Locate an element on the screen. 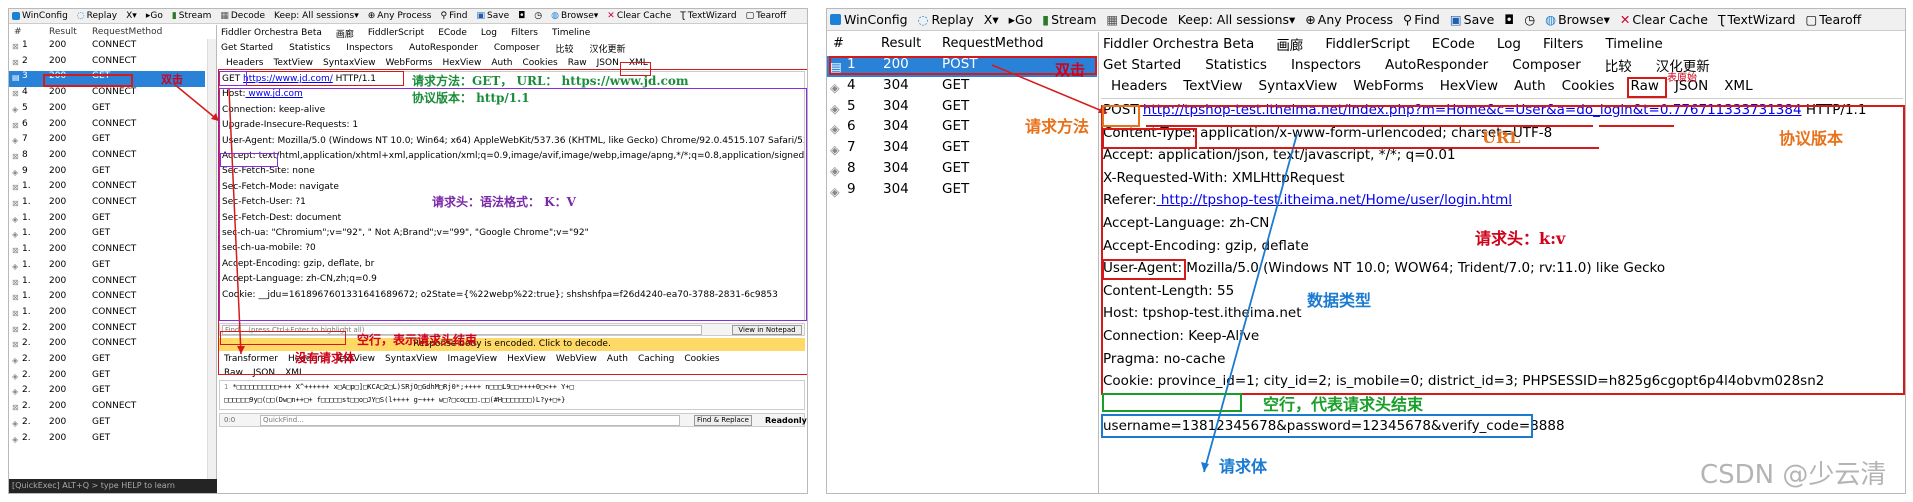 This screenshot has width=1913, height=502. right-body-note: 请求体 is located at coordinates (1243, 466).